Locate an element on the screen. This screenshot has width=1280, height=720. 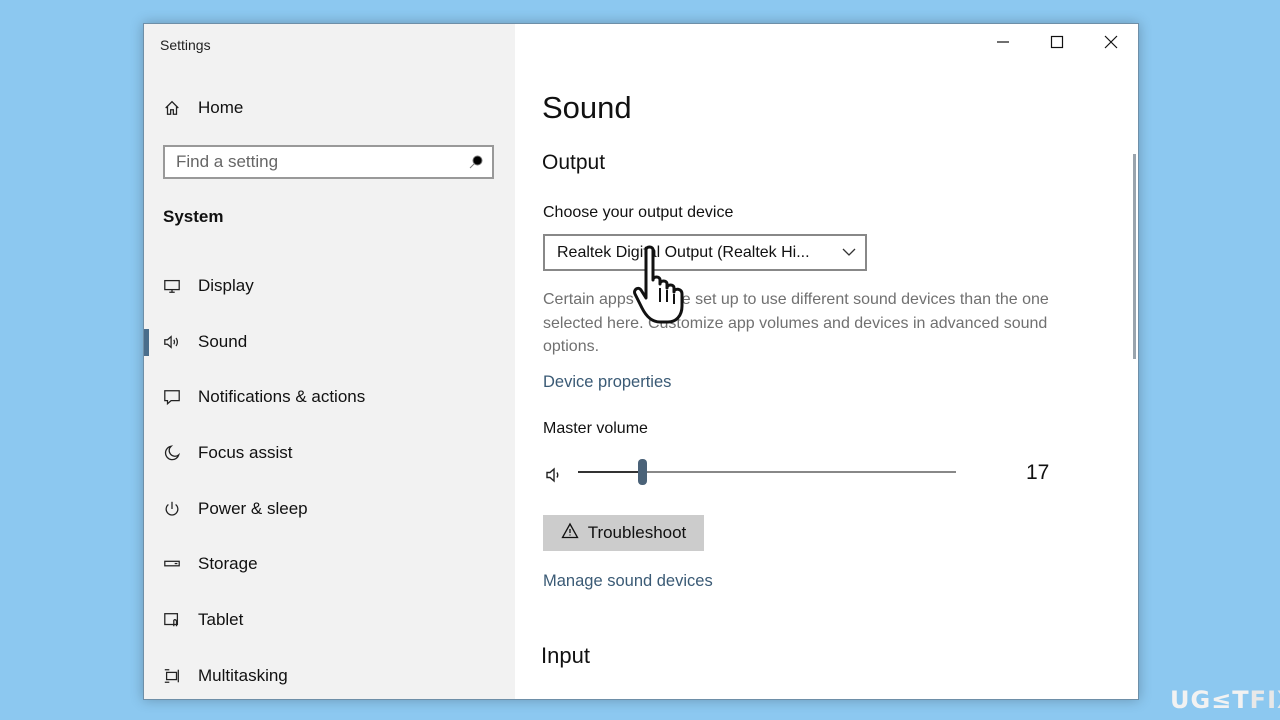
sidebar-item-storage: Storage is located at coordinates (329, 564).